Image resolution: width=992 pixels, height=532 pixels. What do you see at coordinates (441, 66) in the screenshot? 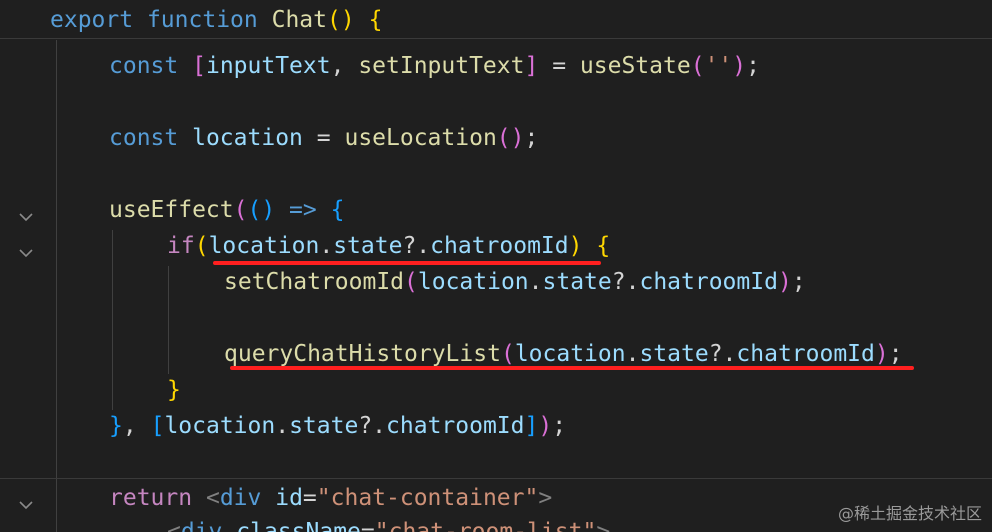
I see `token-function-name: setInputText` at bounding box center [441, 66].